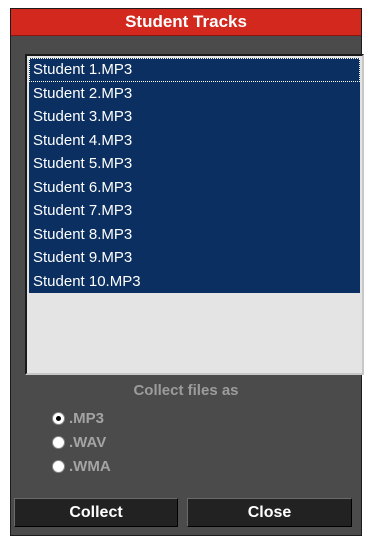 The image size is (371, 542). What do you see at coordinates (194, 93) in the screenshot?
I see `list-item: Student 2.MP3` at bounding box center [194, 93].